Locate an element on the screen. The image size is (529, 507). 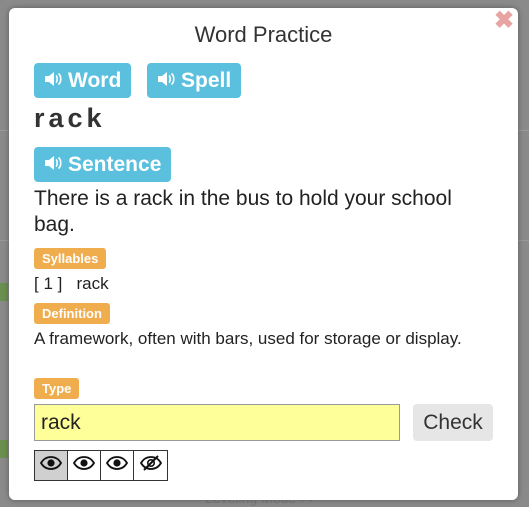
practice-word: rack is located at coordinates (70, 118).